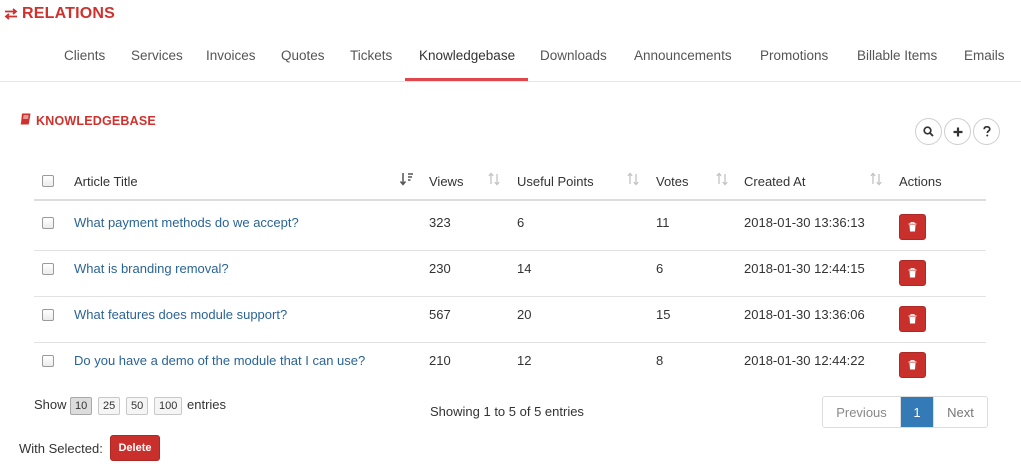 This screenshot has width=1021, height=470. Describe the element at coordinates (25, 120) in the screenshot. I see `book-icon` at that location.